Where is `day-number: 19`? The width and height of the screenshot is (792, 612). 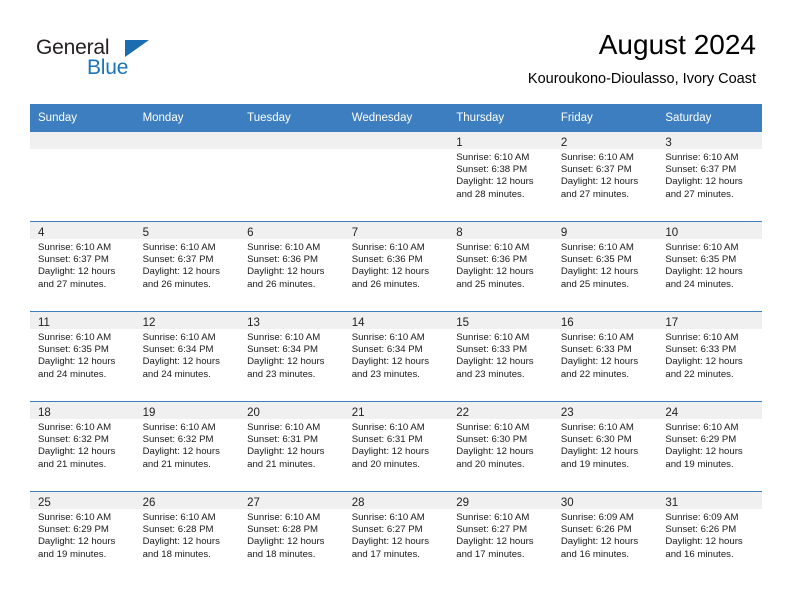
day-number: 19 is located at coordinates (149, 413).